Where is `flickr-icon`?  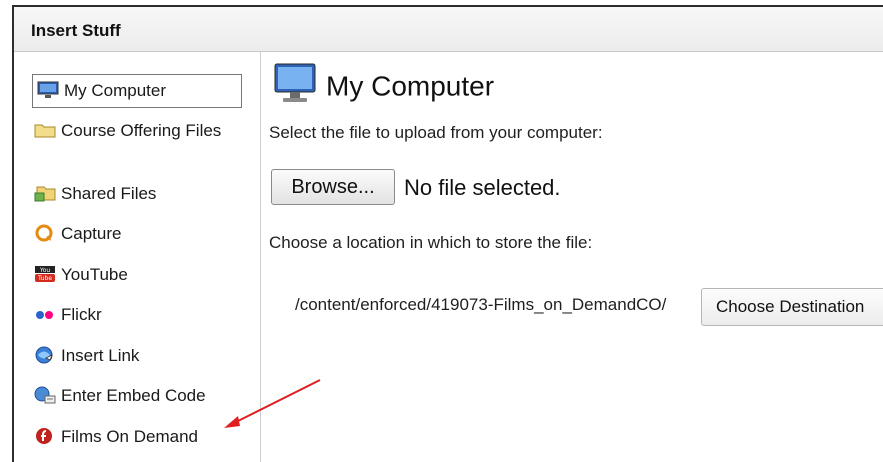
flickr-icon is located at coordinates (45, 314).